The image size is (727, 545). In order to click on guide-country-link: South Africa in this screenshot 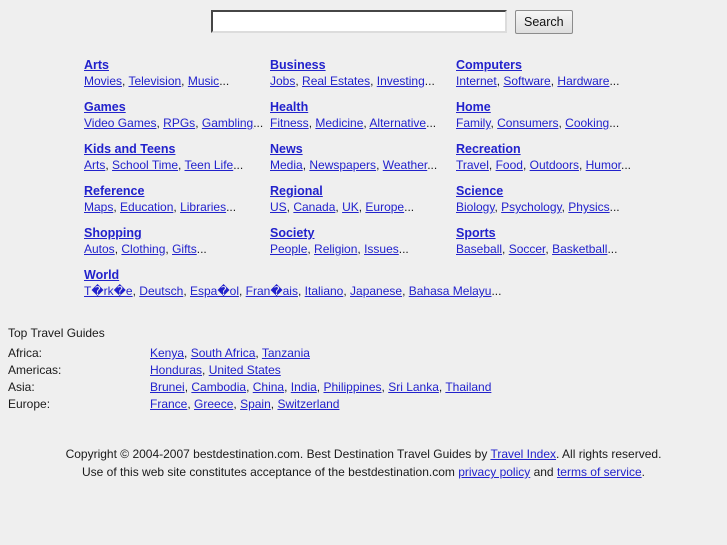, I will do `click(223, 353)`.